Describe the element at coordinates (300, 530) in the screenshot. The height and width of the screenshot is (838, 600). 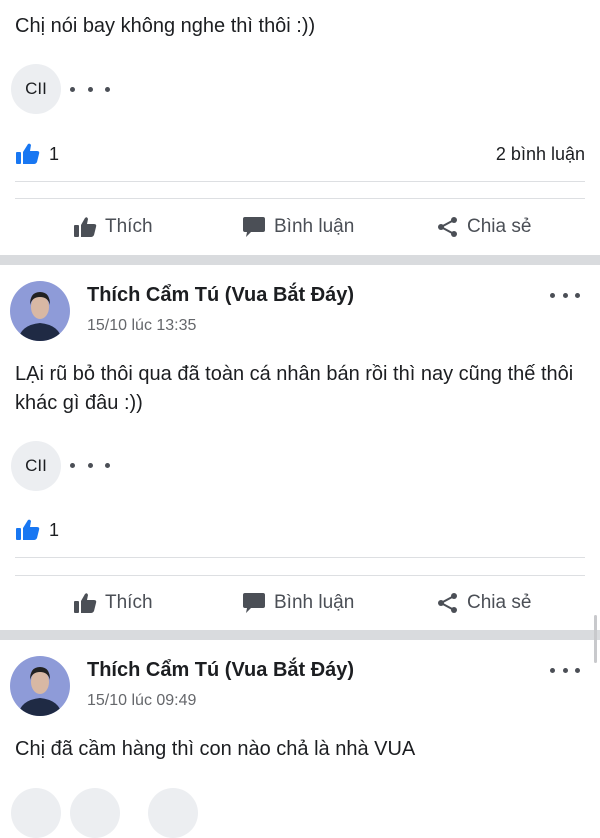
I see `reaction-summary: 1` at that location.